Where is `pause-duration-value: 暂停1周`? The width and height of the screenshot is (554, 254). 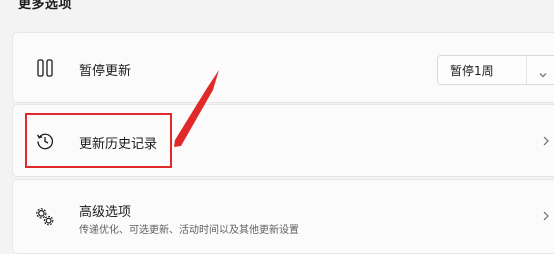
pause-duration-value: 暂停1周 is located at coordinates (472, 70).